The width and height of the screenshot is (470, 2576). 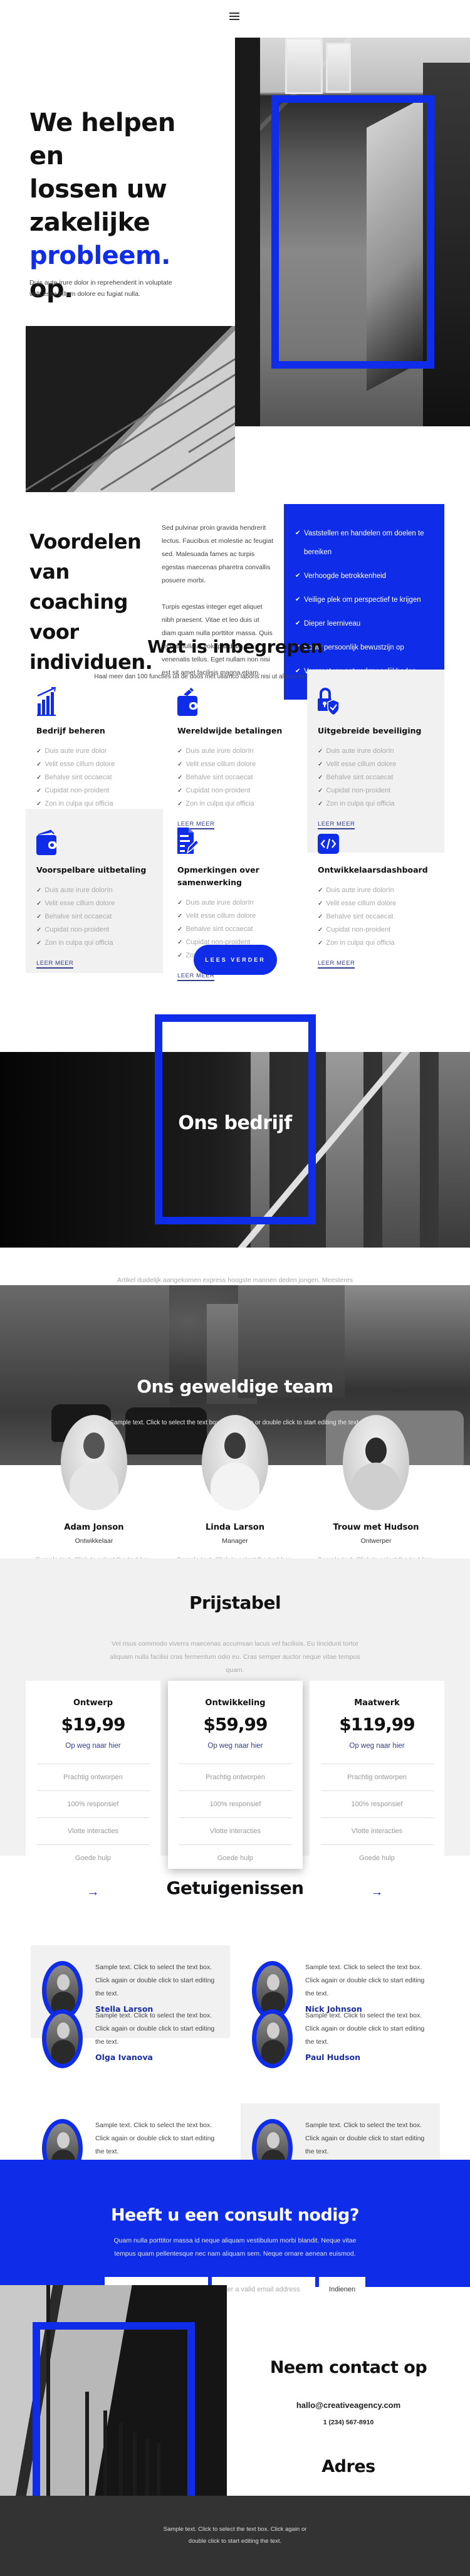 What do you see at coordinates (234, 17) in the screenshot?
I see `hamburger-menu-icon` at bounding box center [234, 17].